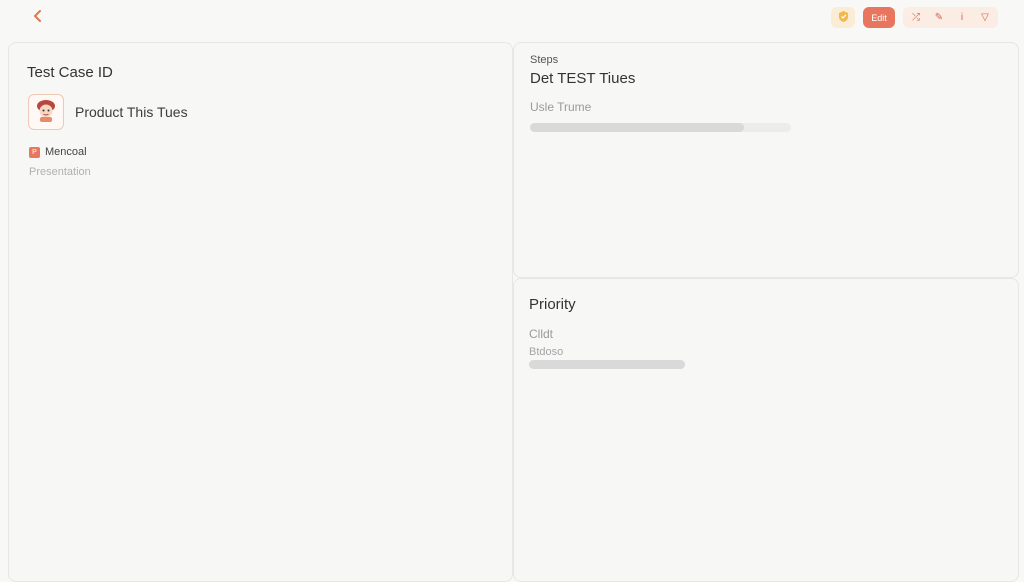 This screenshot has height=582, width=1024. Describe the element at coordinates (512, 19) in the screenshot. I see `top-bar: Edit ⤮ ✎ i ▽` at that location.